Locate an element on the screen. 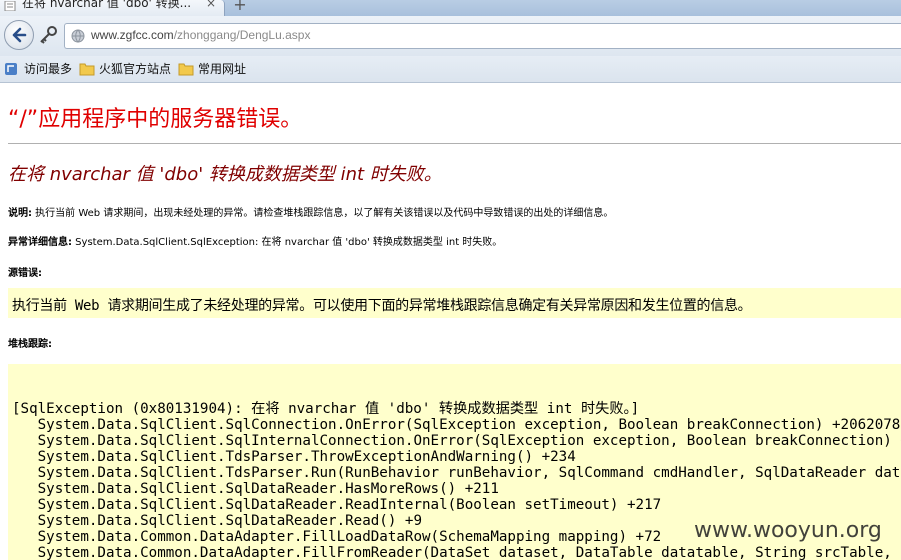 The width and height of the screenshot is (901, 560). bookmark-common-sites: 常用网址 is located at coordinates (218, 70).